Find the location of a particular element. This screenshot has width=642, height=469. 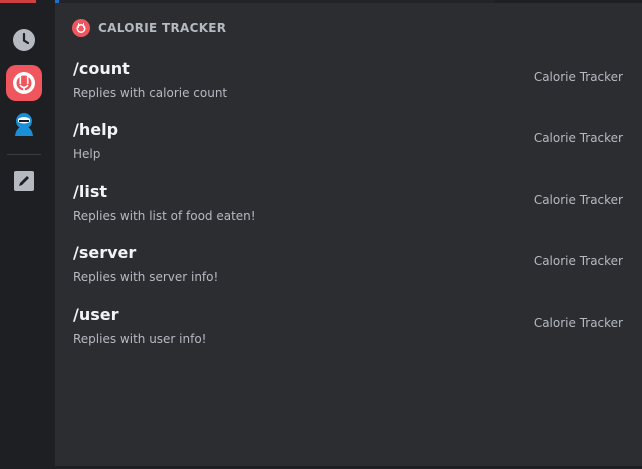

command-description: Replies with server info! is located at coordinates (146, 277).